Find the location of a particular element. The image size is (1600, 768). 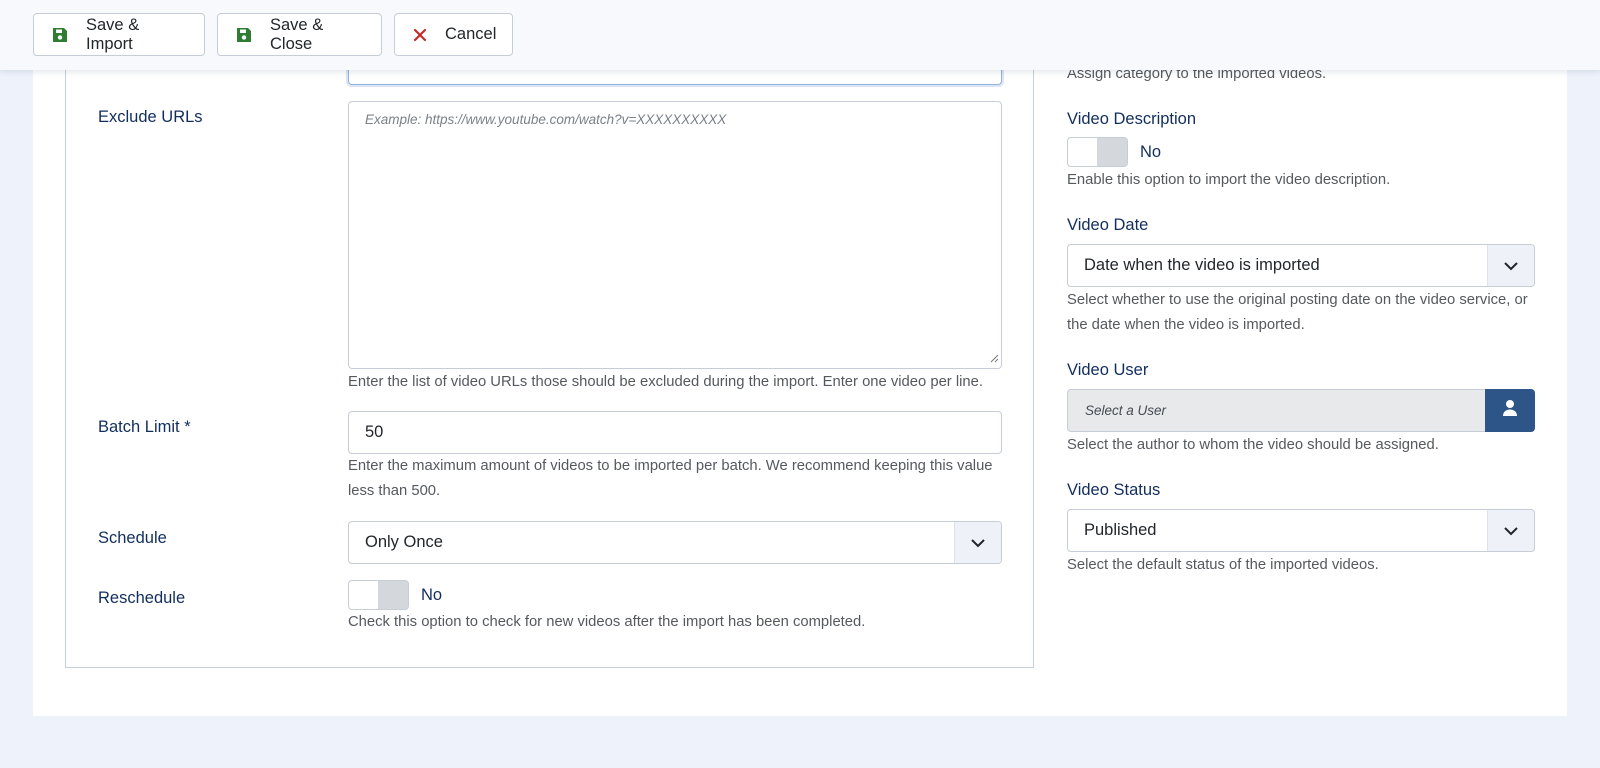

select-user-button is located at coordinates (1510, 410).